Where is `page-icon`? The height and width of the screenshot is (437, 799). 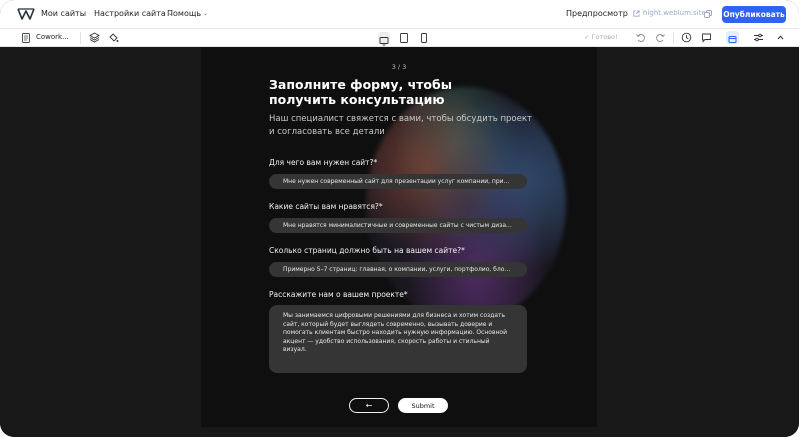
page-icon is located at coordinates (26, 38).